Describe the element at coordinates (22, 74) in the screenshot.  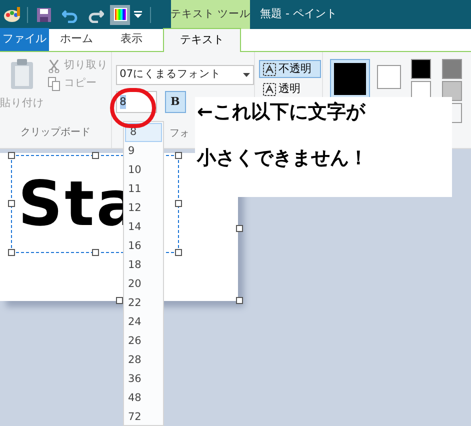
I see `clipboard-icon` at that location.